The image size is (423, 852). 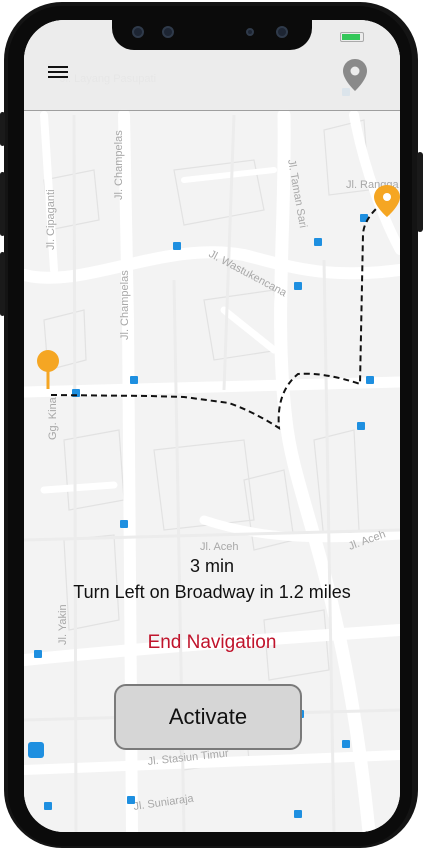 I want to click on device-notch, so click(x=212, y=35).